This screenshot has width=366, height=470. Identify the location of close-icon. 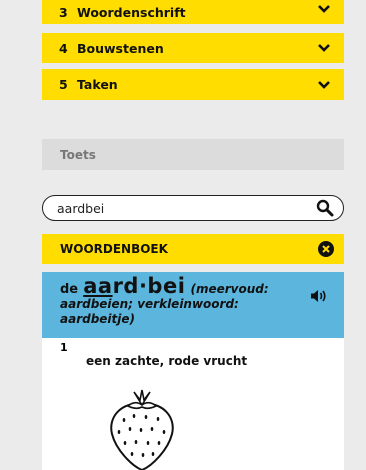
(326, 249).